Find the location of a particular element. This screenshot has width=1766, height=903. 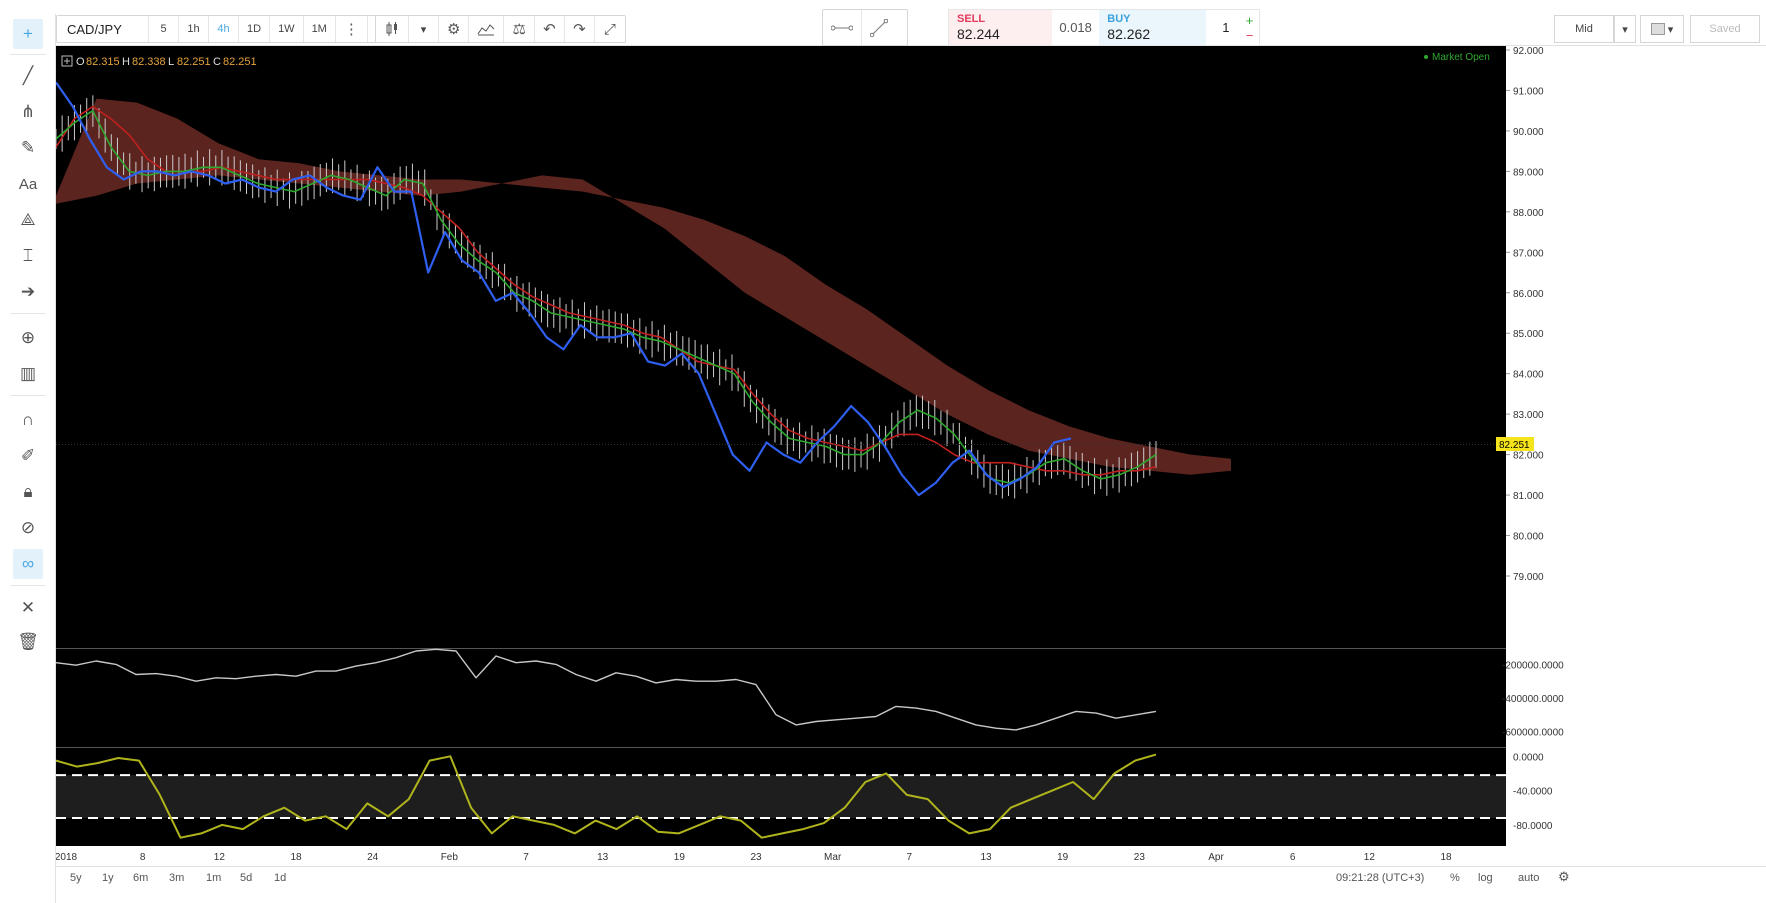

magnet-tool: ∩ is located at coordinates (28, 420).